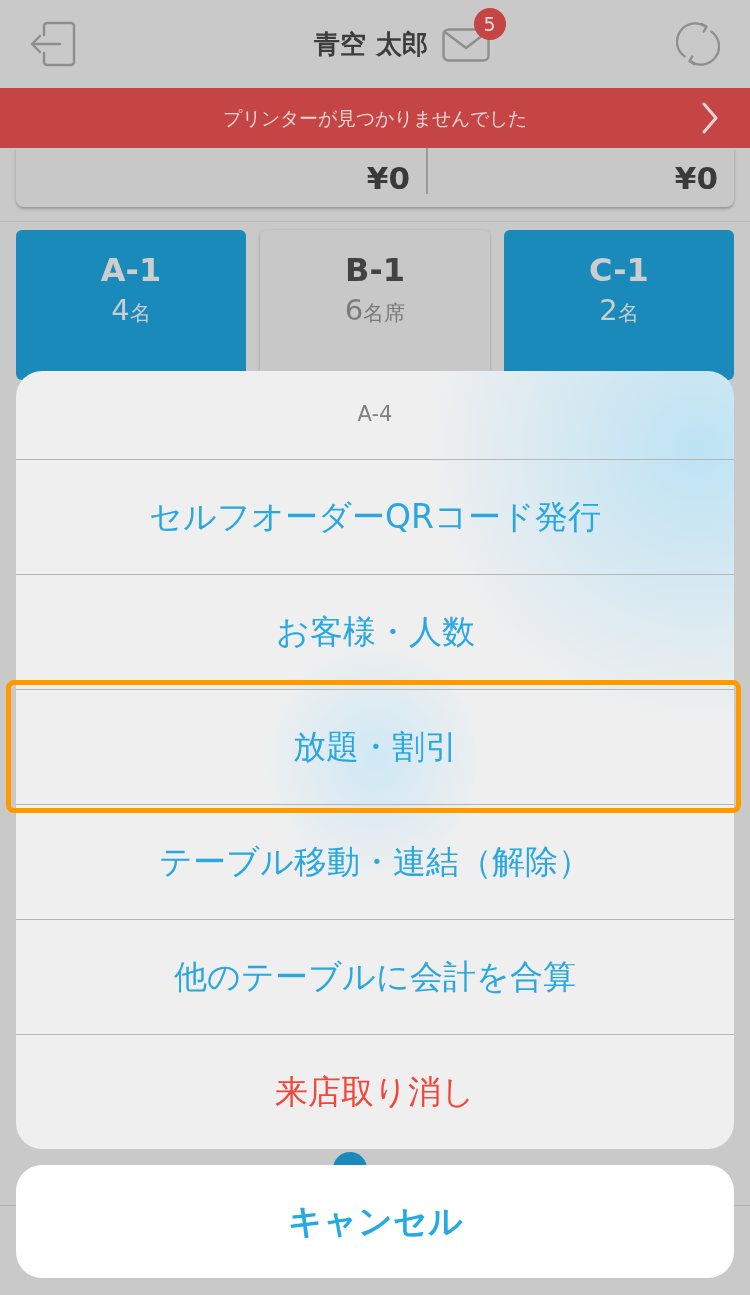 The height and width of the screenshot is (1295, 750). Describe the element at coordinates (131, 270) in the screenshot. I see `table-name: A-1` at that location.